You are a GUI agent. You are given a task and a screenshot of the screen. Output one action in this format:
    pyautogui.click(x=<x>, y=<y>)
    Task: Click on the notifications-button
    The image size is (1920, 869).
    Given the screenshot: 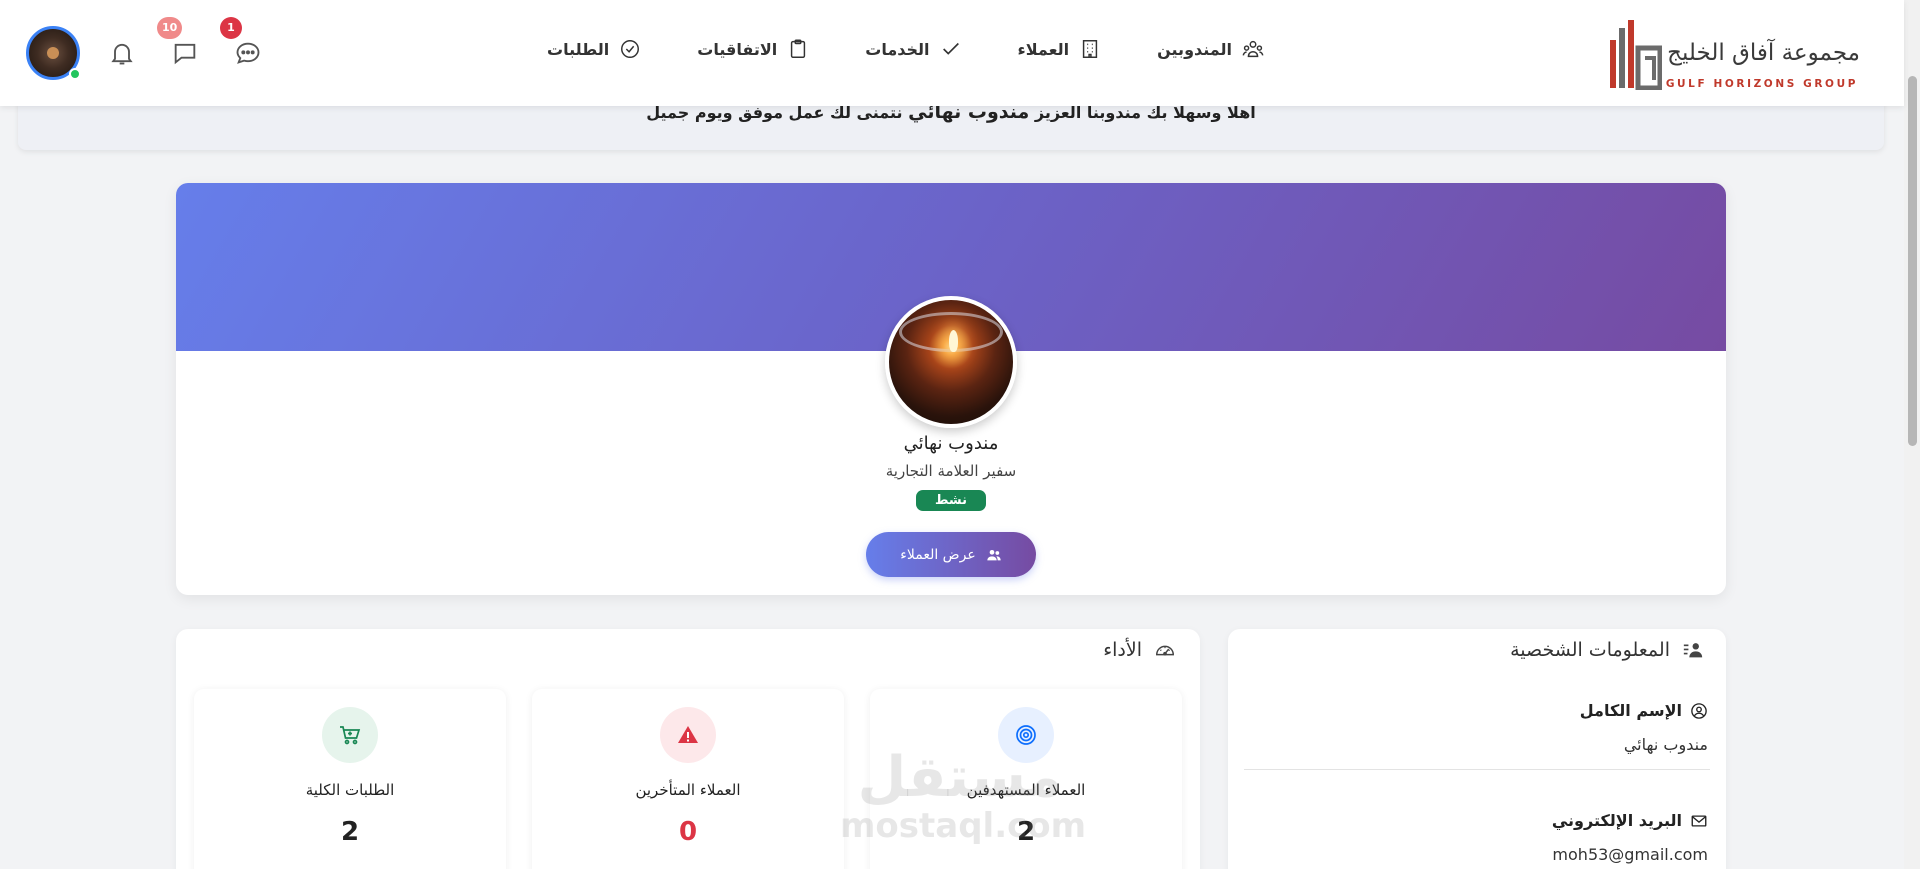 What is the action you would take?
    pyautogui.click(x=122, y=53)
    